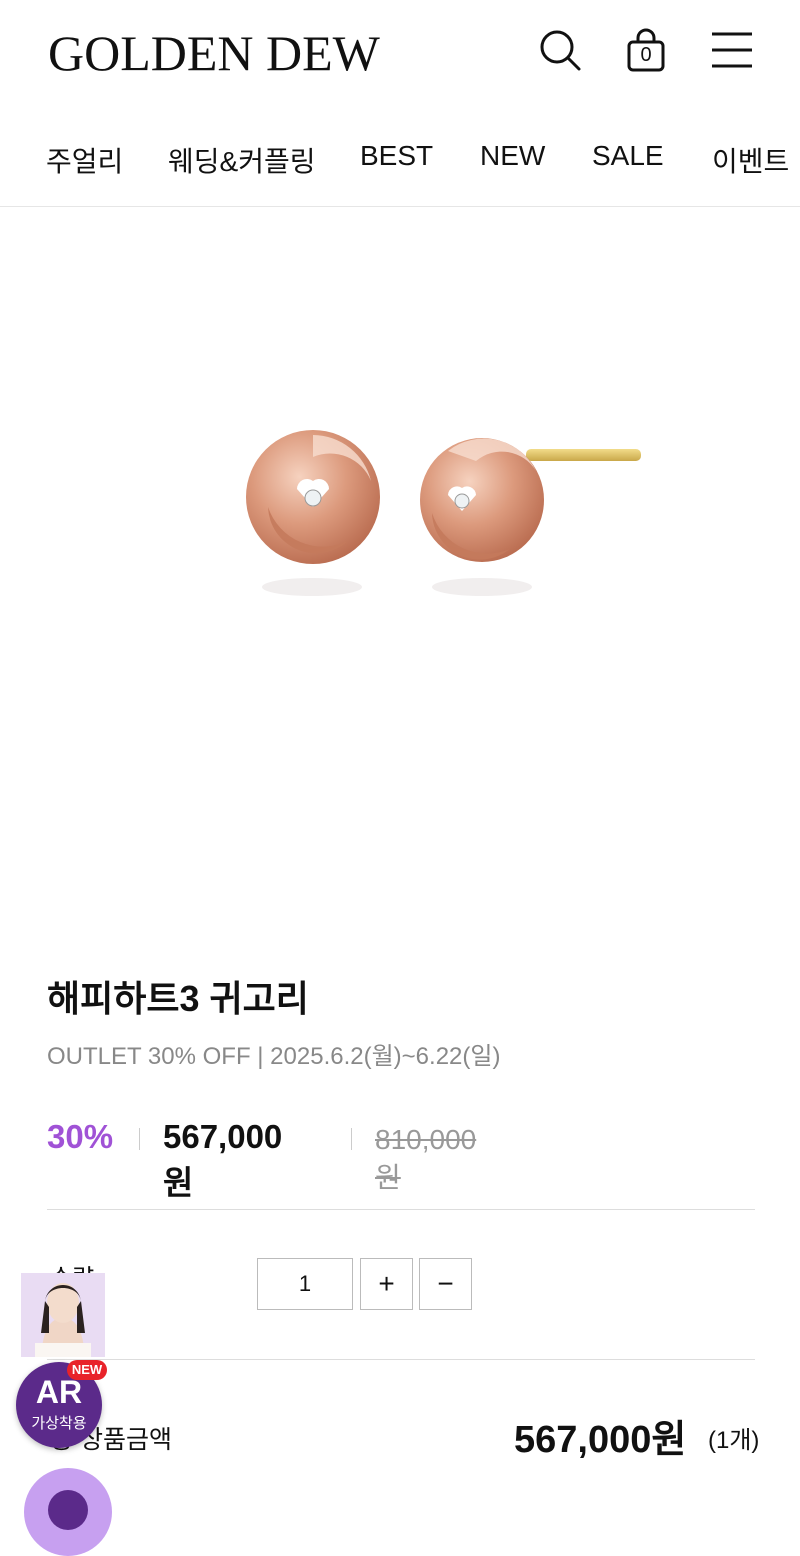 The image size is (800, 1556). Describe the element at coordinates (223, 1159) in the screenshot. I see `sale-price: 567,000원` at that location.